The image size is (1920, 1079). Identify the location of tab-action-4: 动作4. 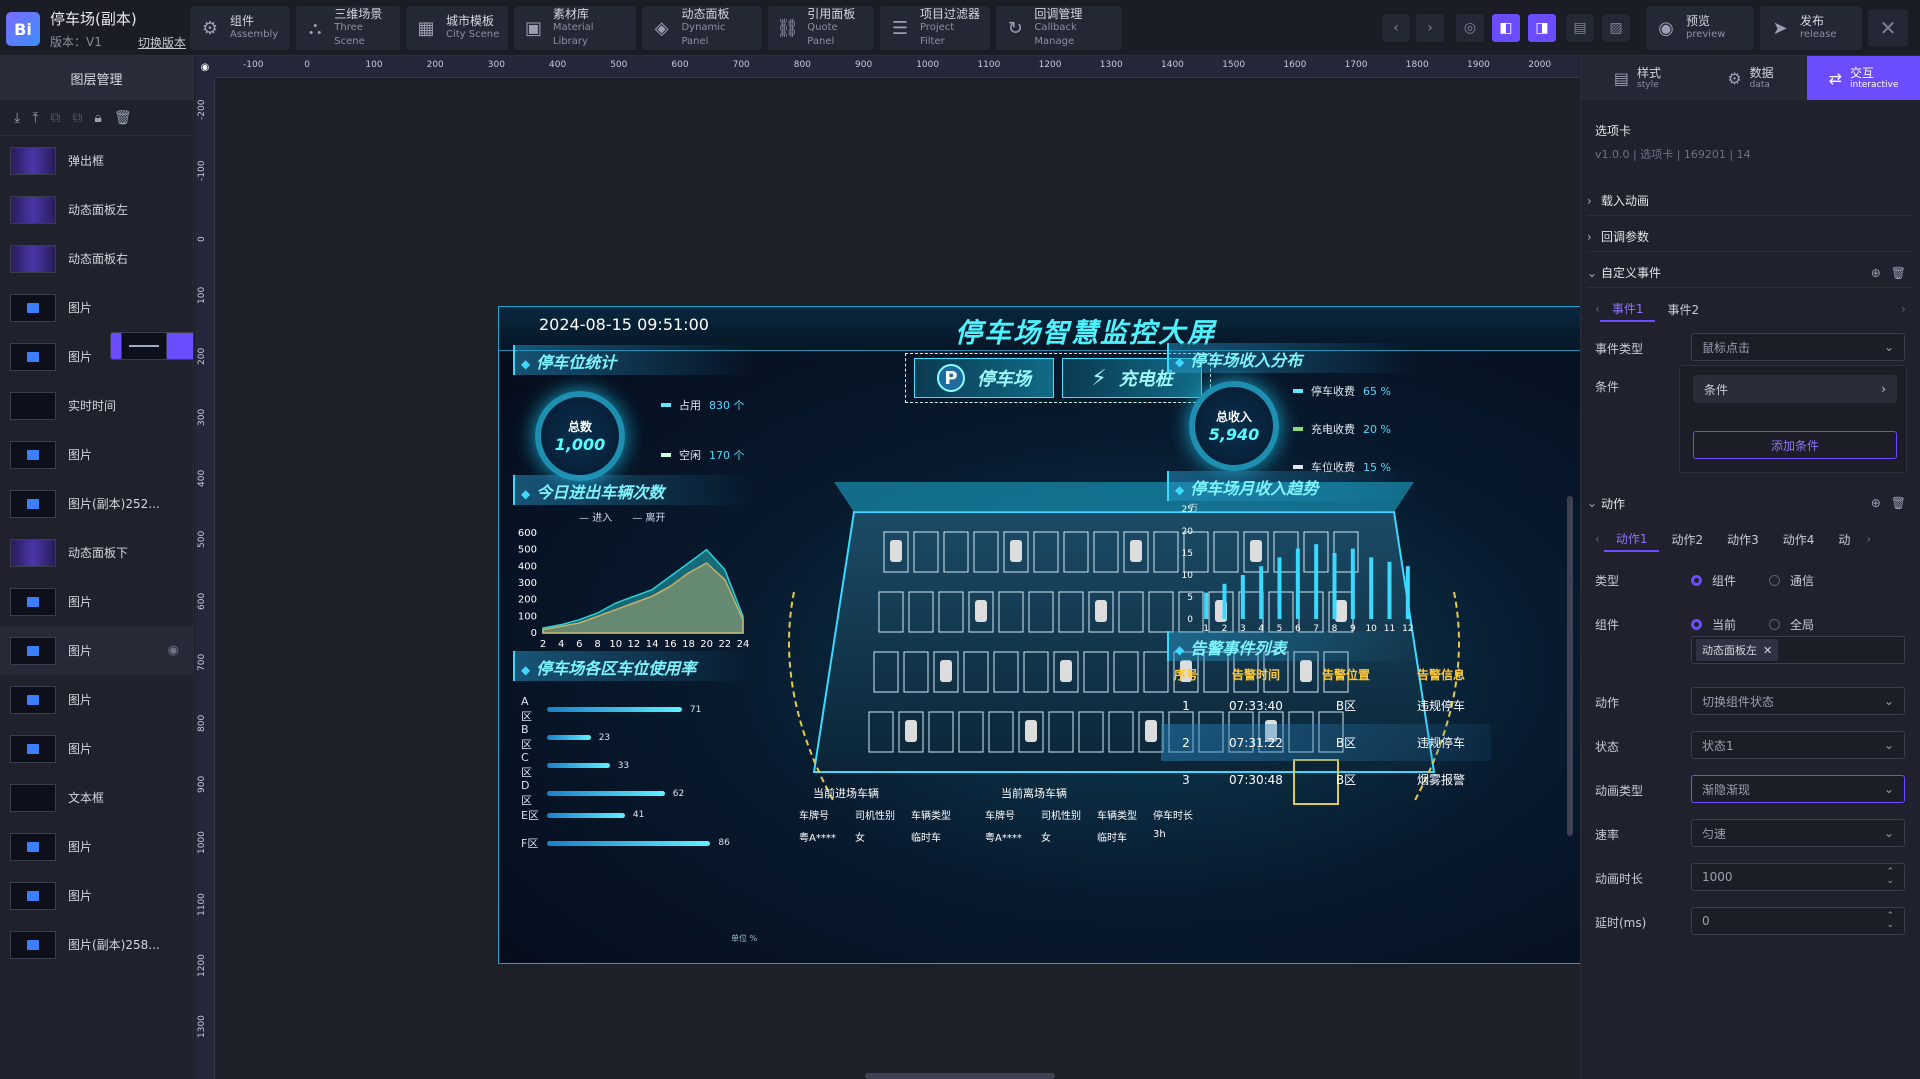
(1799, 539).